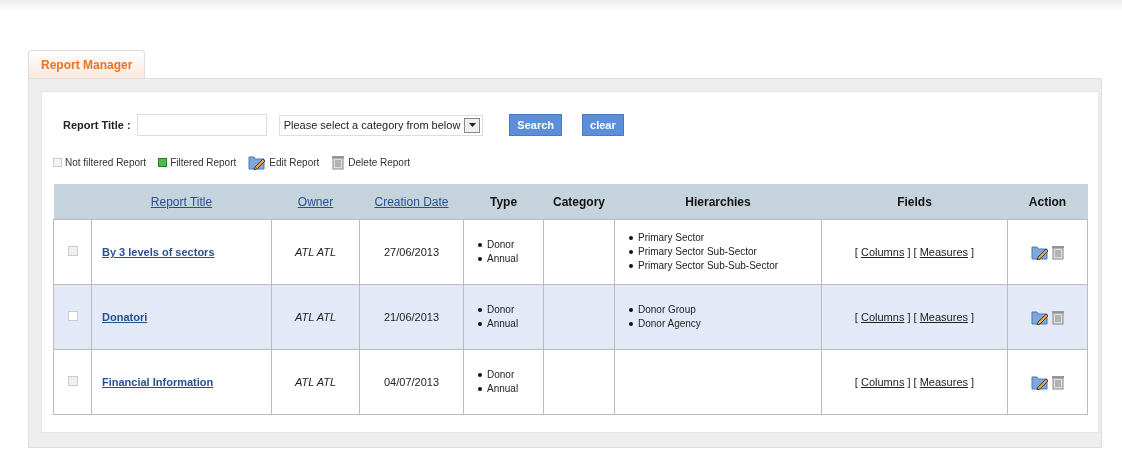 This screenshot has width=1122, height=474. I want to click on category-select: Please select a category from below, so click(381, 125).